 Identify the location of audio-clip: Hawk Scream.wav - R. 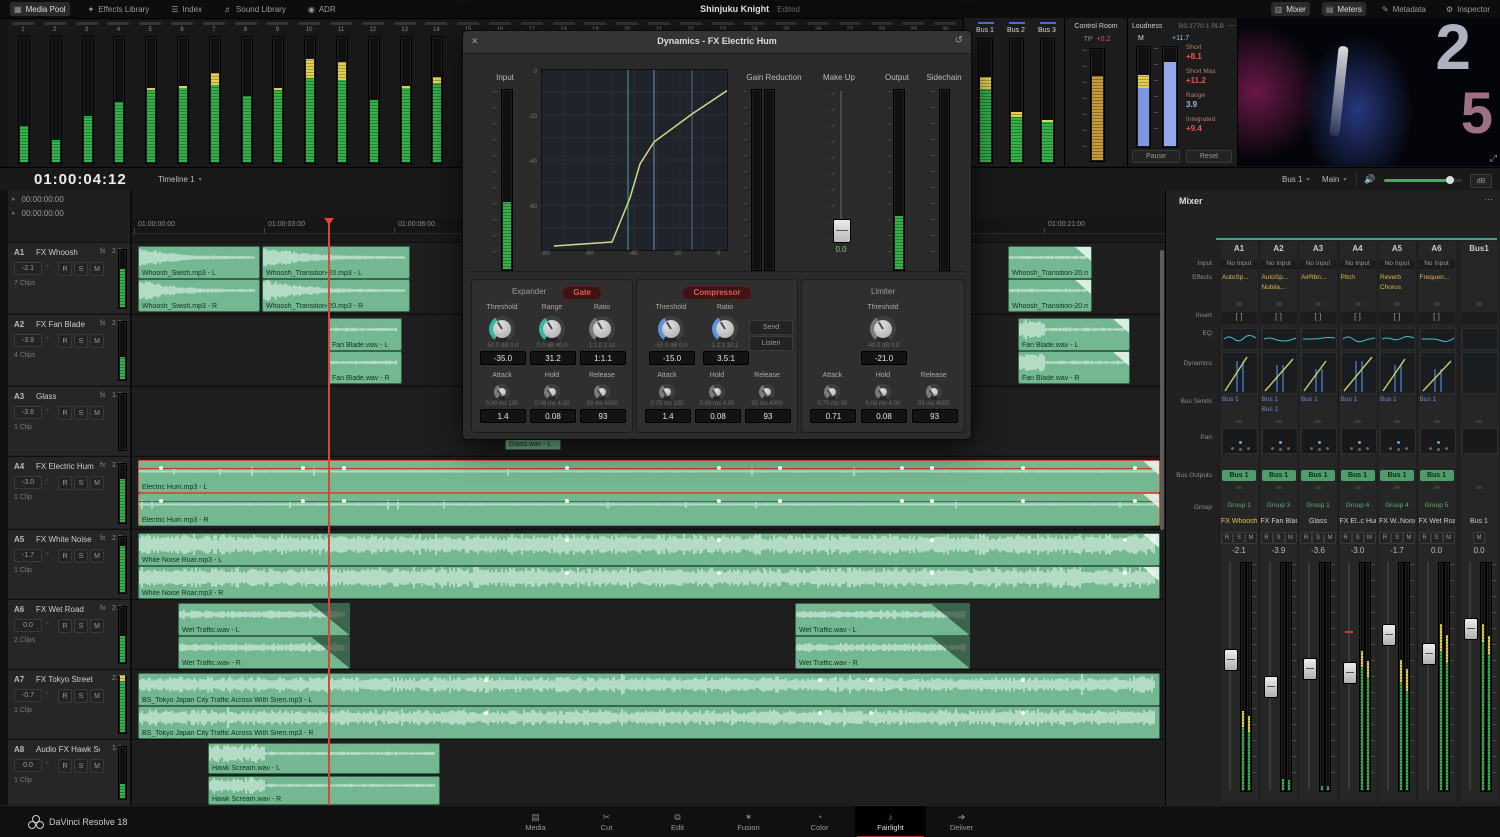
(324, 790).